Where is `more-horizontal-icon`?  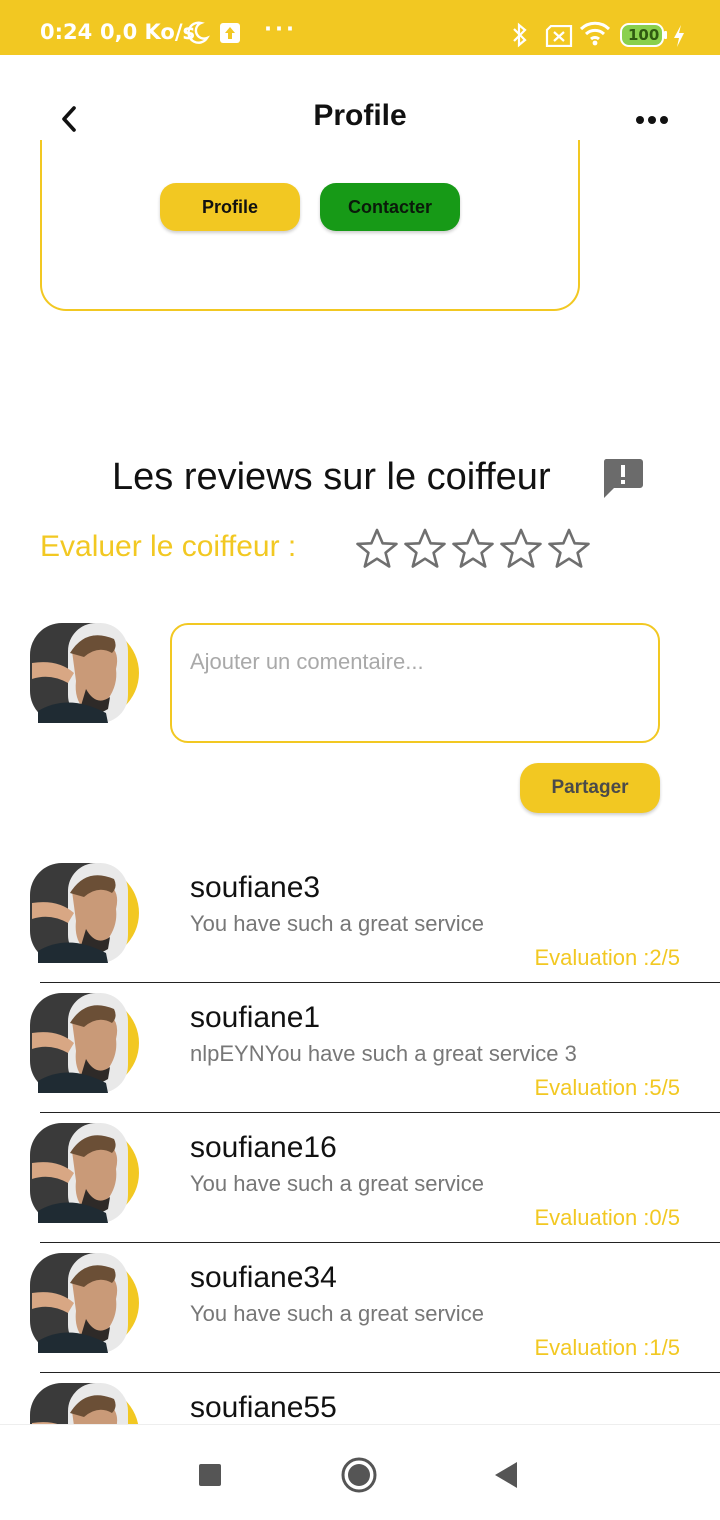 more-horizontal-icon is located at coordinates (652, 120).